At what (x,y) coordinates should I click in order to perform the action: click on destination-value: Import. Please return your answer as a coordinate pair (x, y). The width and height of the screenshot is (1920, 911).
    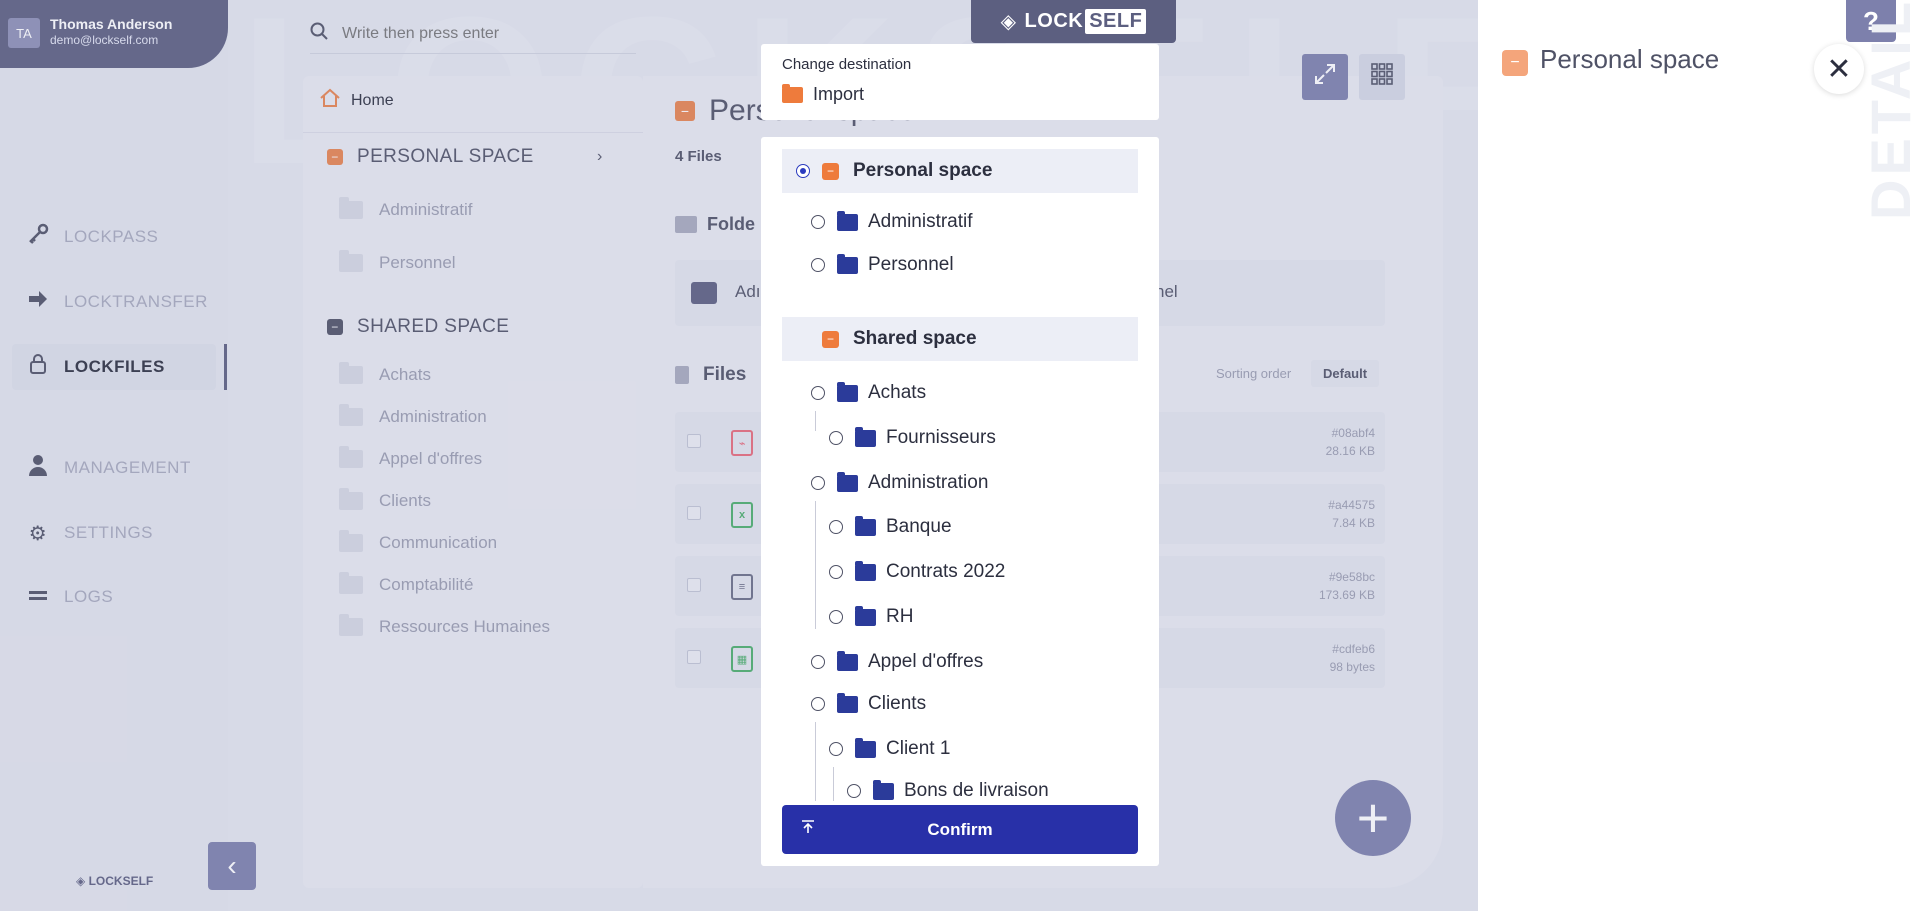
    Looking at the image, I should click on (823, 94).